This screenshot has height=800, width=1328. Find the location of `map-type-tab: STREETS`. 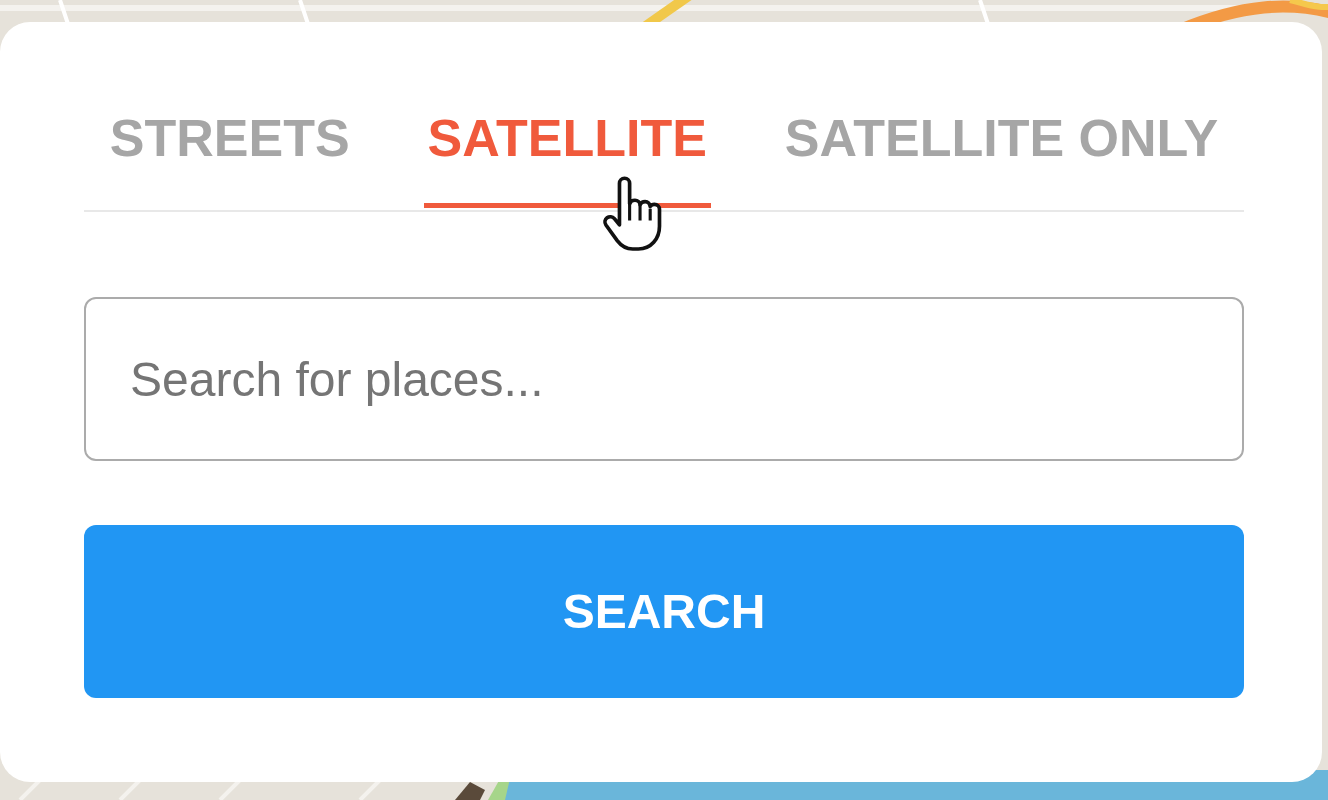

map-type-tab: STREETS is located at coordinates (229, 160).